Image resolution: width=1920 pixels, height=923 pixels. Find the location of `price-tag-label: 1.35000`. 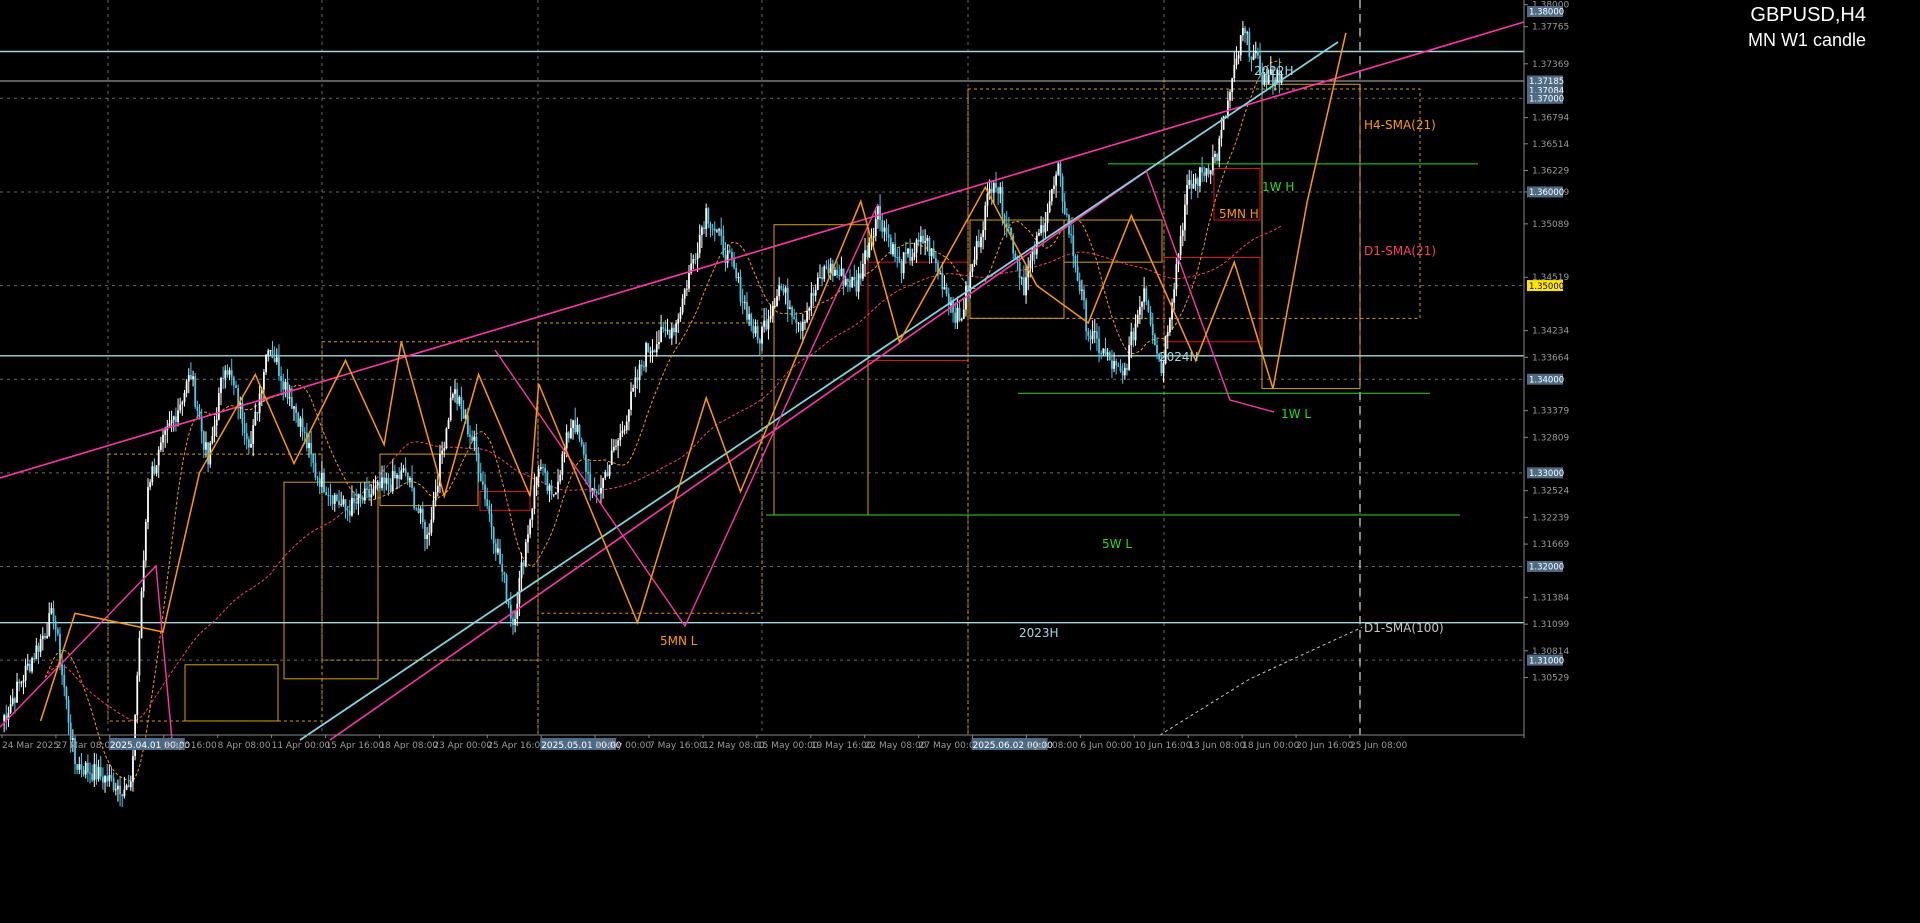

price-tag-label: 1.35000 is located at coordinates (1546, 287).